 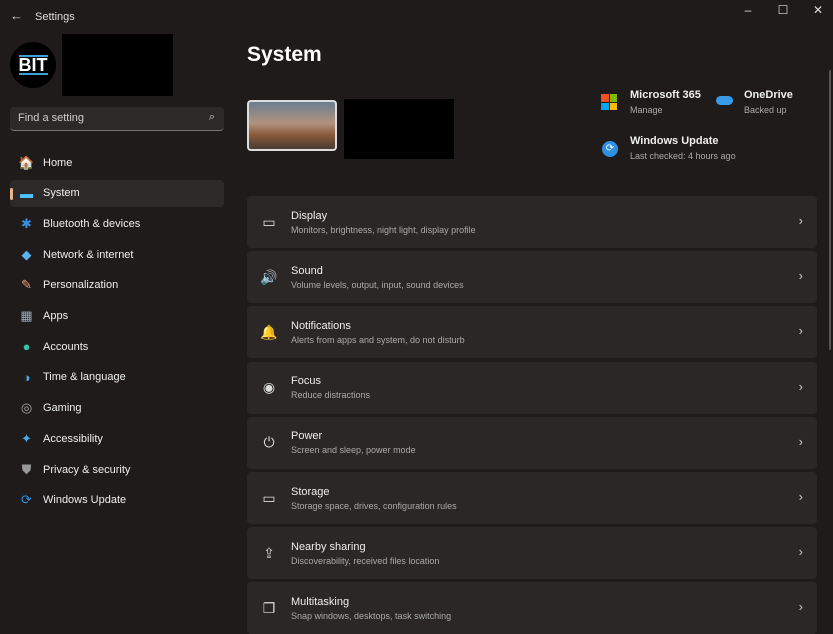 I want to click on sidebar-item-accessibility: ✦ Accessibility, so click(x=117, y=438).